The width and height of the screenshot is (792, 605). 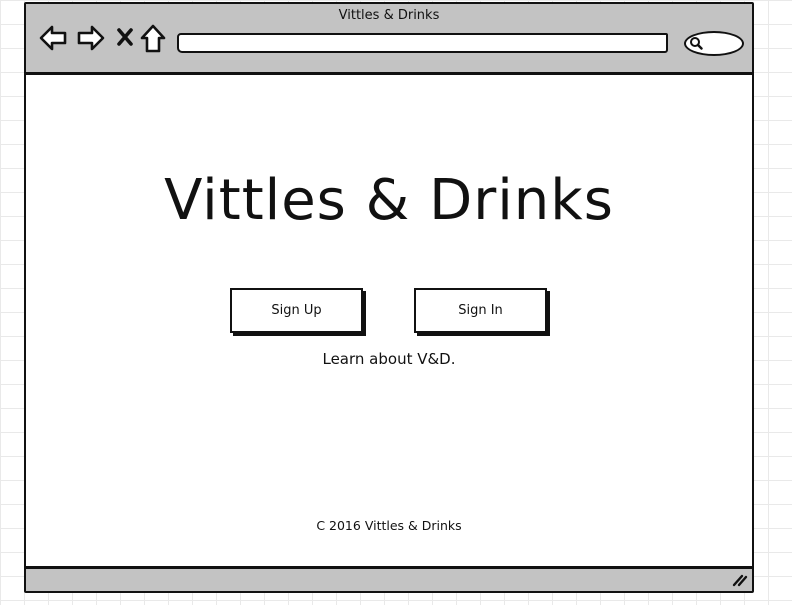 I want to click on search-box, so click(x=714, y=43).